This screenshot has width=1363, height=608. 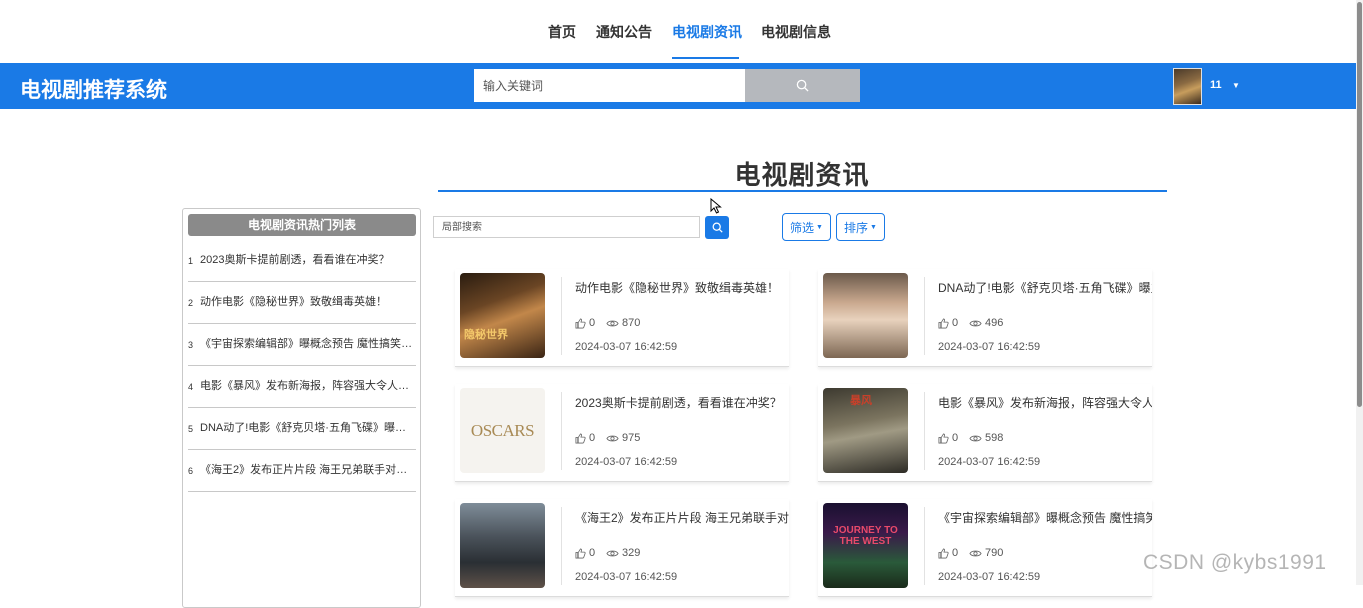 I want to click on sidebar-item: 6 《海王2》发布正片片段 海王兄弟联手对战黑蝠鲼, so click(x=302, y=471).